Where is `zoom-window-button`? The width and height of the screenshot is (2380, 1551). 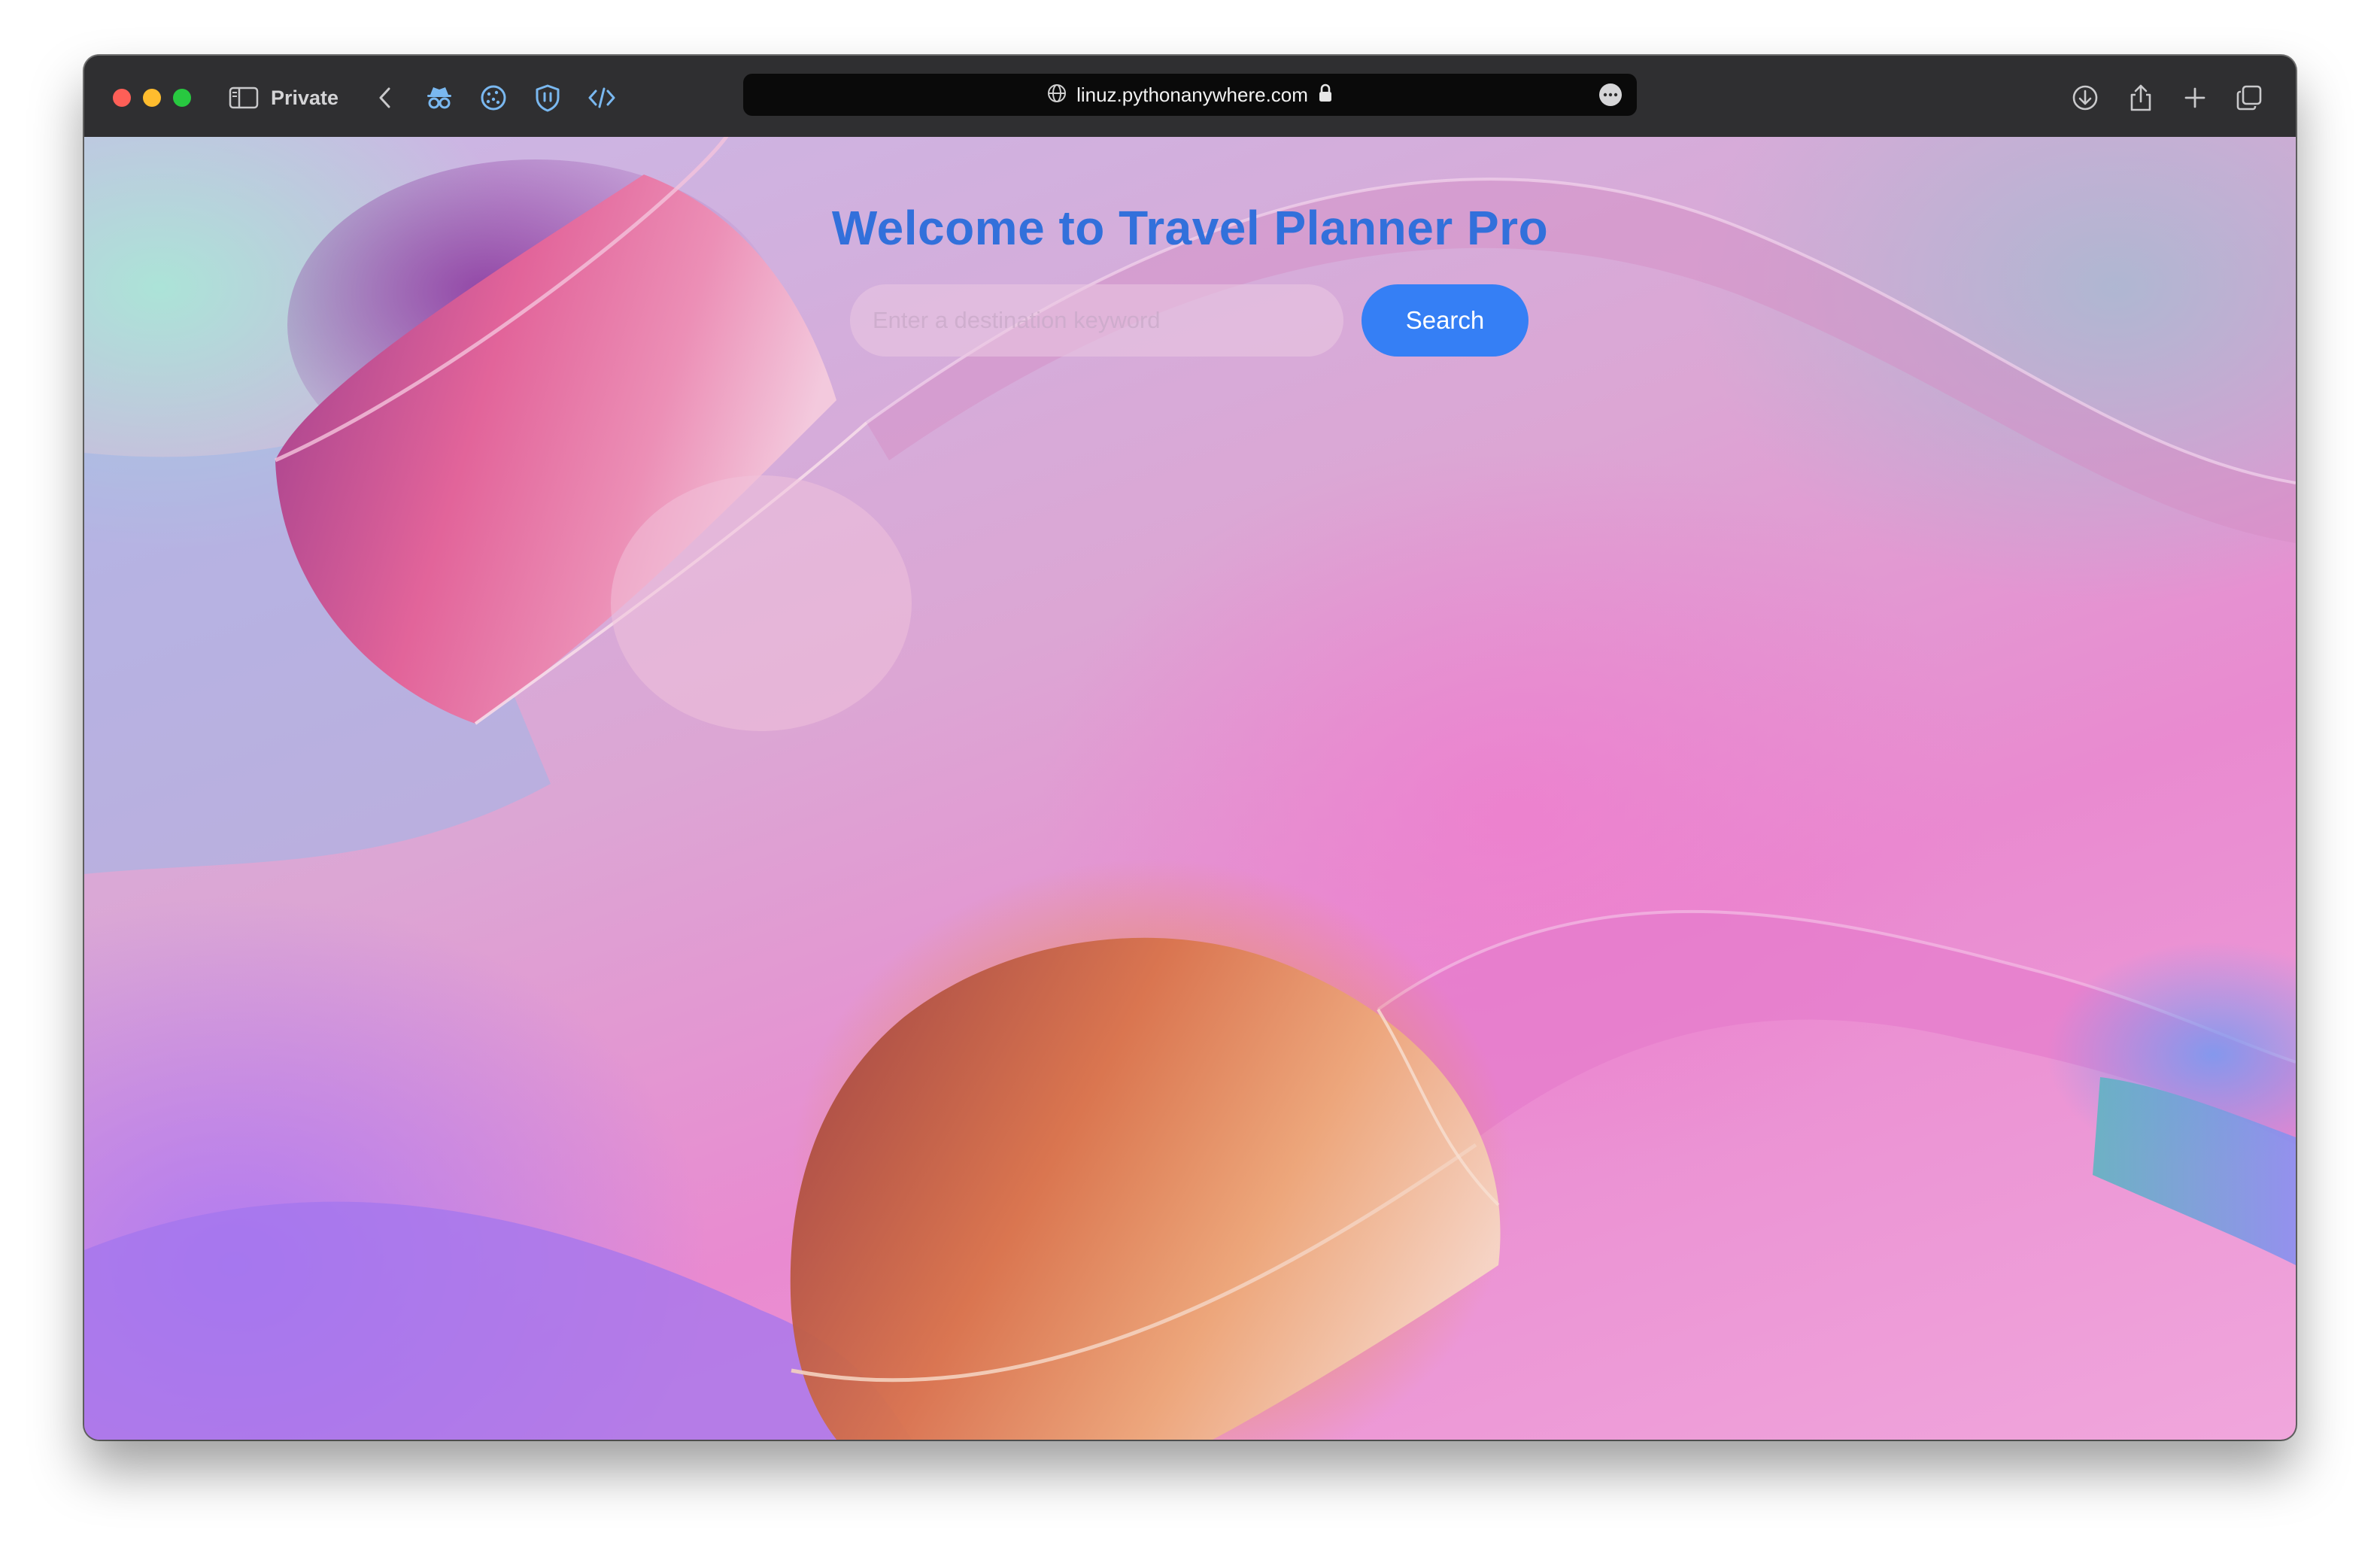
zoom-window-button is located at coordinates (182, 98).